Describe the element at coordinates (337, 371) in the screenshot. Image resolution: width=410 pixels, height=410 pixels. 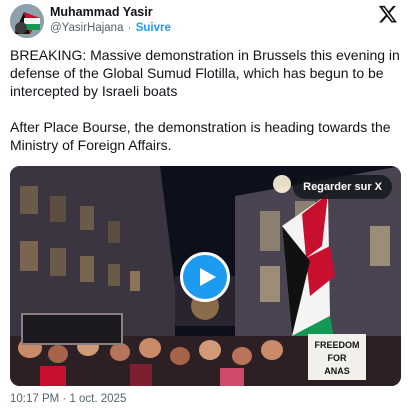
I see `sign-line: ANAS` at that location.